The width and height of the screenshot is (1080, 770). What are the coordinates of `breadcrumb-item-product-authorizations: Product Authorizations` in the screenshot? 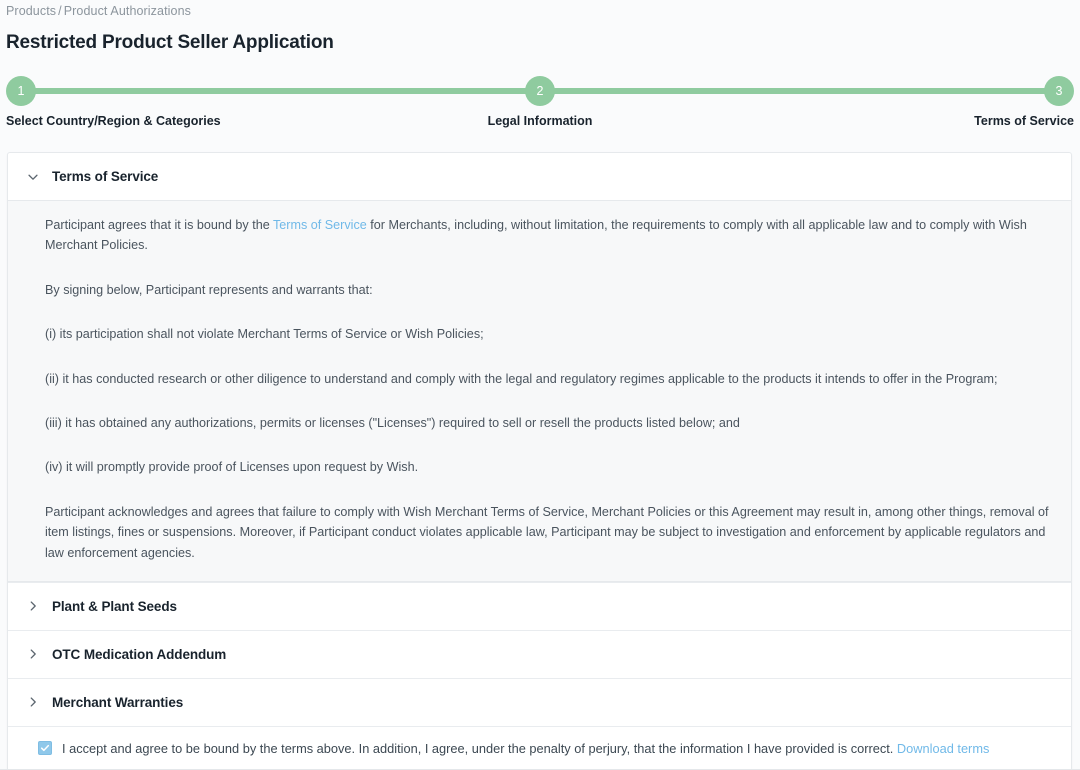 It's located at (127, 11).